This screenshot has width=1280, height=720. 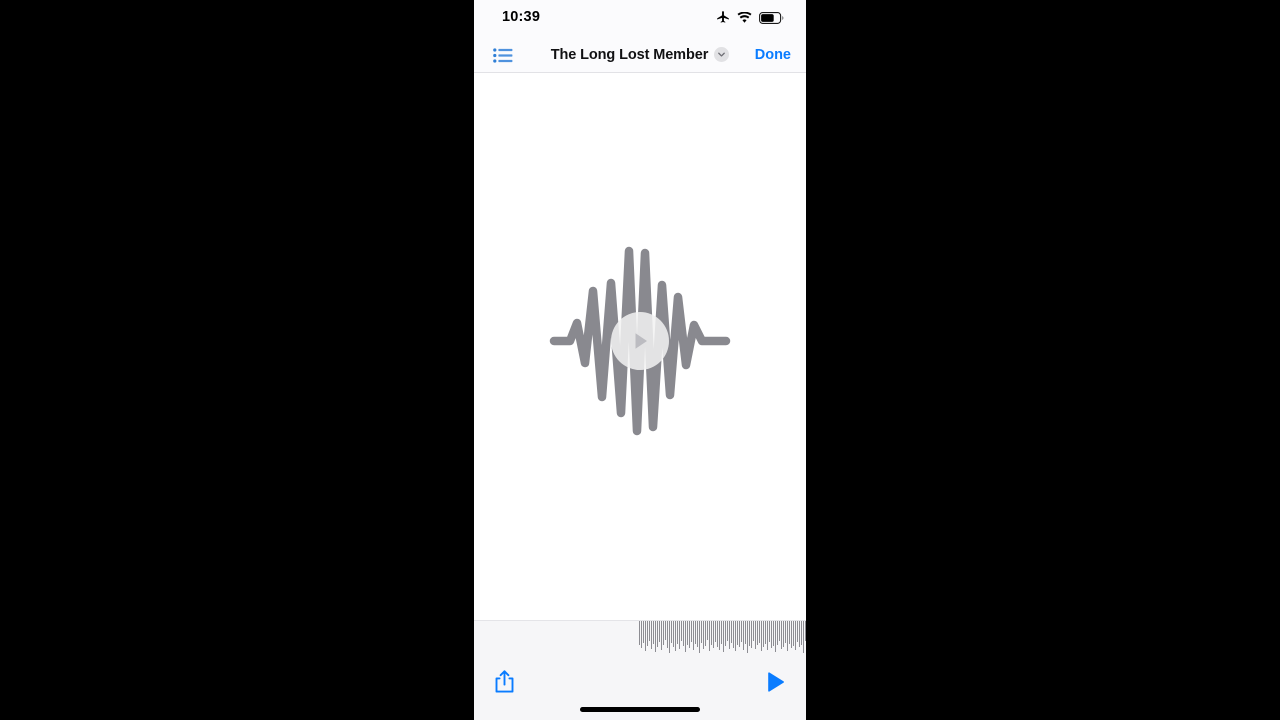 I want to click on audio-scrubber-waveform, so click(x=722, y=637).